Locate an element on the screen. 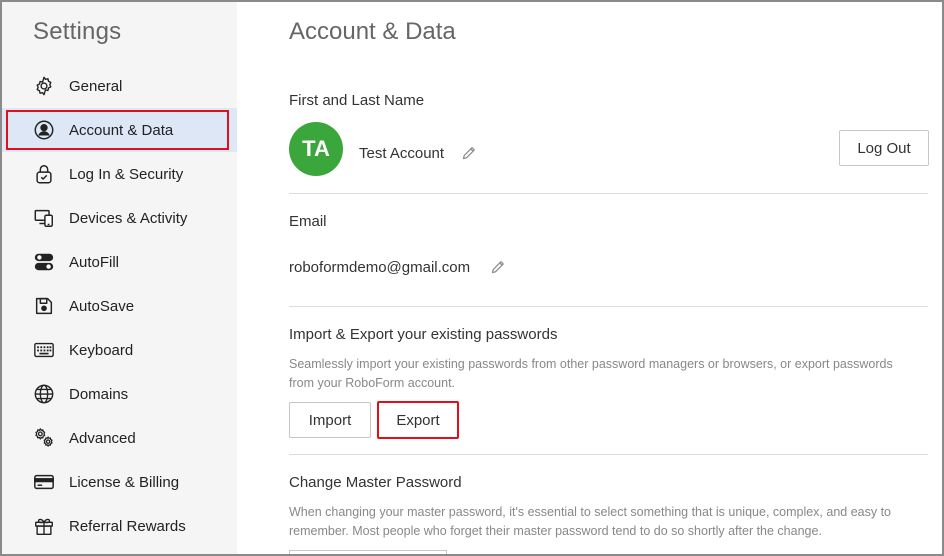  sidebar-item-autofill: AutoFill is located at coordinates (119, 262).